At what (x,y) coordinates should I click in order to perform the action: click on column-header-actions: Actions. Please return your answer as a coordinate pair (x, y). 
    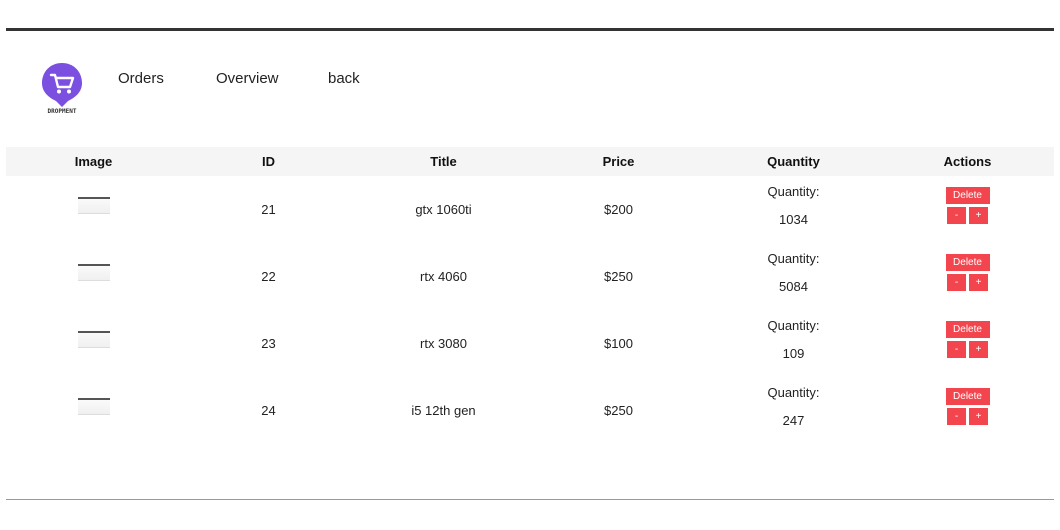
    Looking at the image, I should click on (967, 161).